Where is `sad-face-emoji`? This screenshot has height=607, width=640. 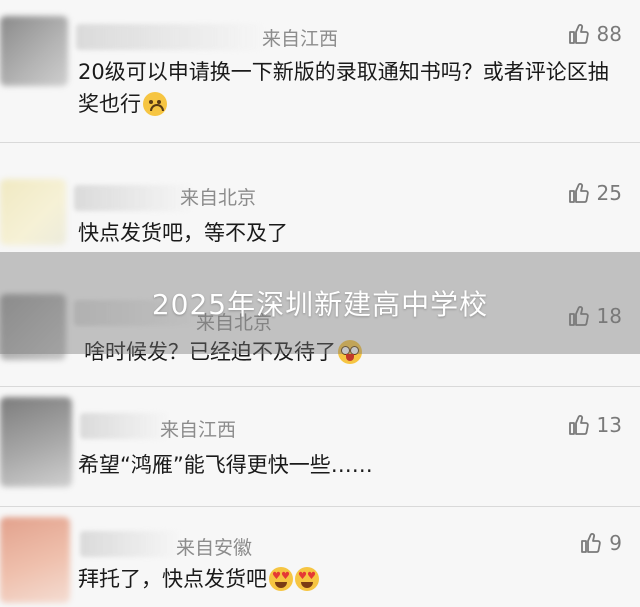 sad-face-emoji is located at coordinates (155, 104).